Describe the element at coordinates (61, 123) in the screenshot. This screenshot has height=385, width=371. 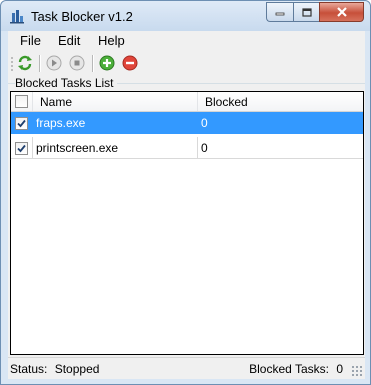
I see `task-name: fraps.exe` at that location.